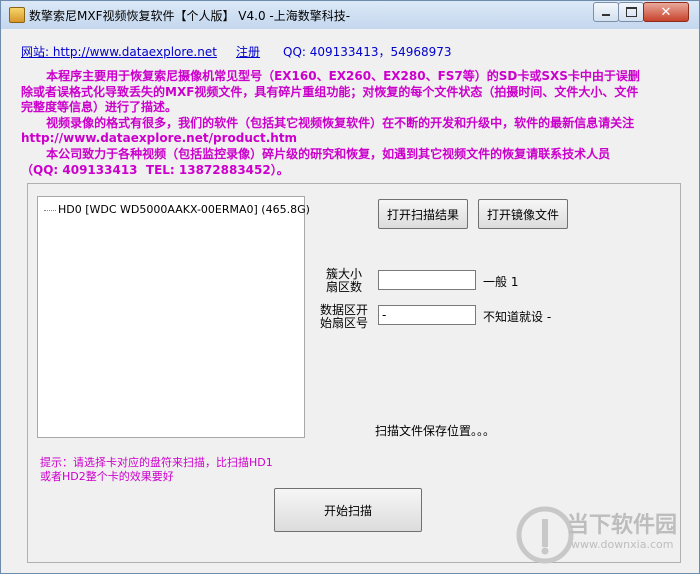 The image size is (700, 574). Describe the element at coordinates (622, 525) in the screenshot. I see `watermark-brand: 当下软件园` at that location.